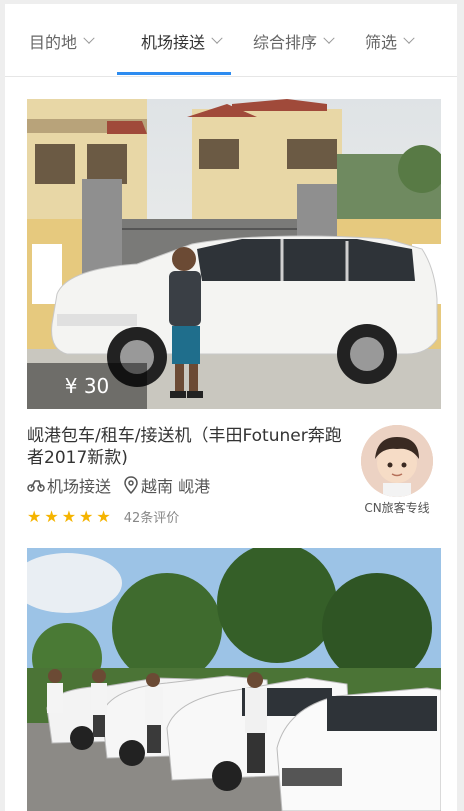 The image size is (464, 811). I want to click on tab-destination: 目的地, so click(62, 41).